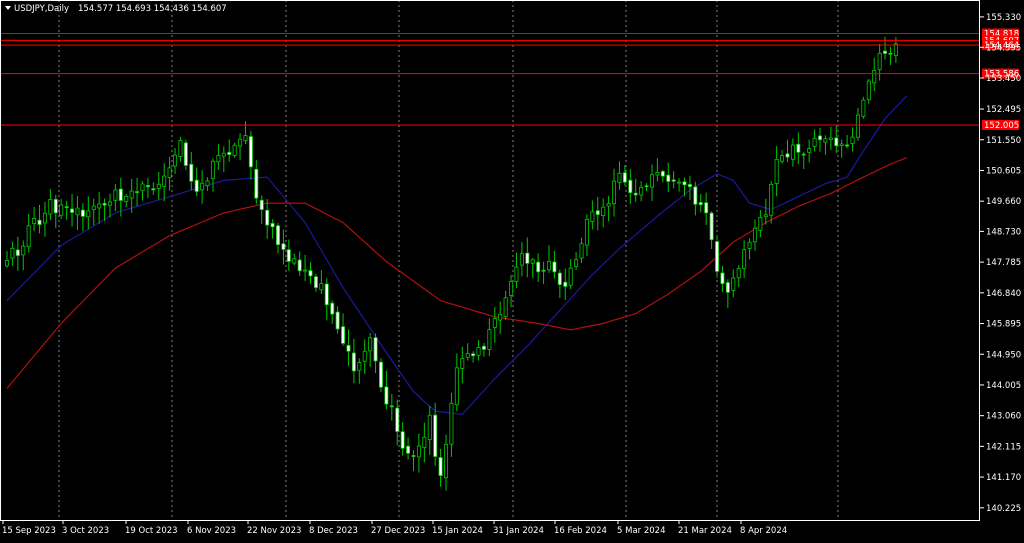 The width and height of the screenshot is (1024, 543). I want to click on y-tick-label: 152.495, so click(1003, 110).